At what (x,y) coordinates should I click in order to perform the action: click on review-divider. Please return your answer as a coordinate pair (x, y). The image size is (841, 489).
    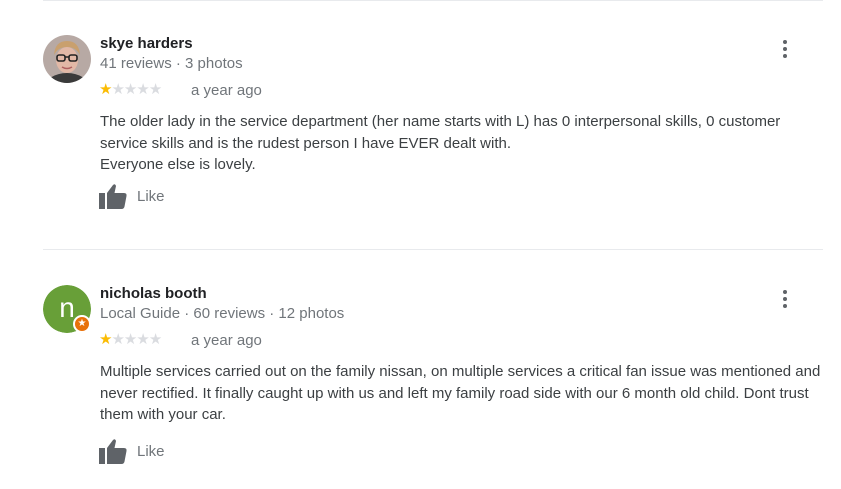
    Looking at the image, I should click on (433, 249).